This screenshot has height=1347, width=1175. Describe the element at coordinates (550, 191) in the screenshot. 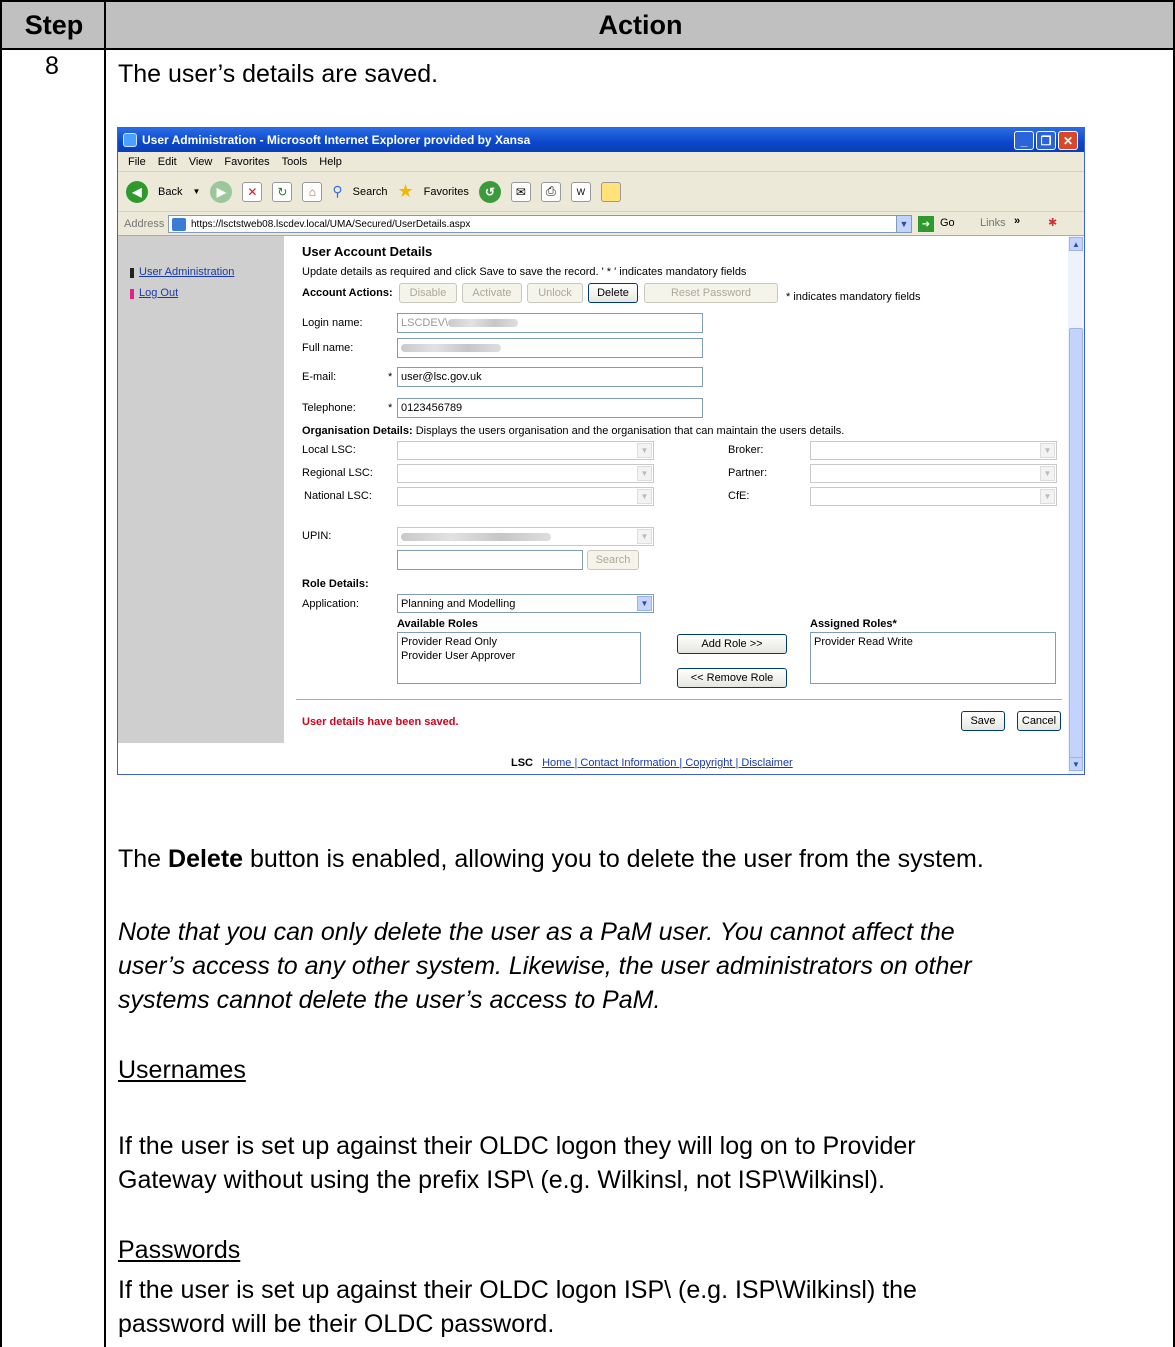

I see `print-icon: ⎙` at that location.